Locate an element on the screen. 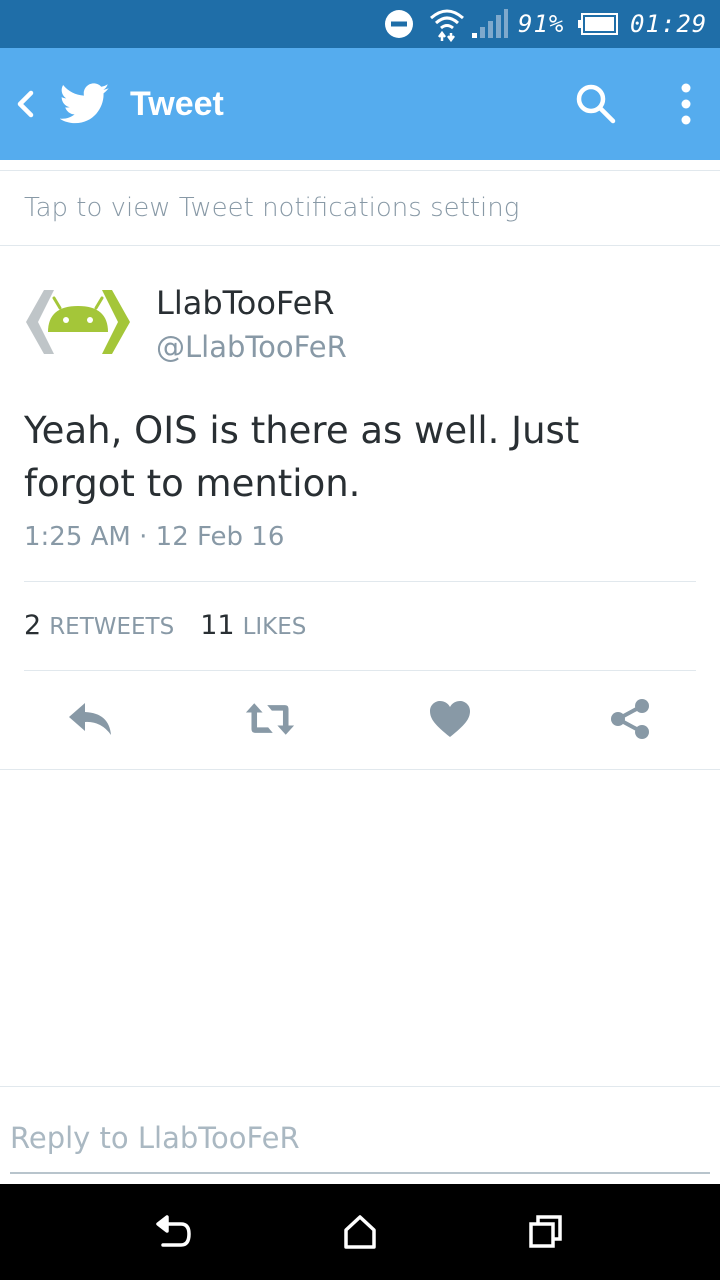 The height and width of the screenshot is (1280, 720). nav-back-button is located at coordinates (174, 1232).